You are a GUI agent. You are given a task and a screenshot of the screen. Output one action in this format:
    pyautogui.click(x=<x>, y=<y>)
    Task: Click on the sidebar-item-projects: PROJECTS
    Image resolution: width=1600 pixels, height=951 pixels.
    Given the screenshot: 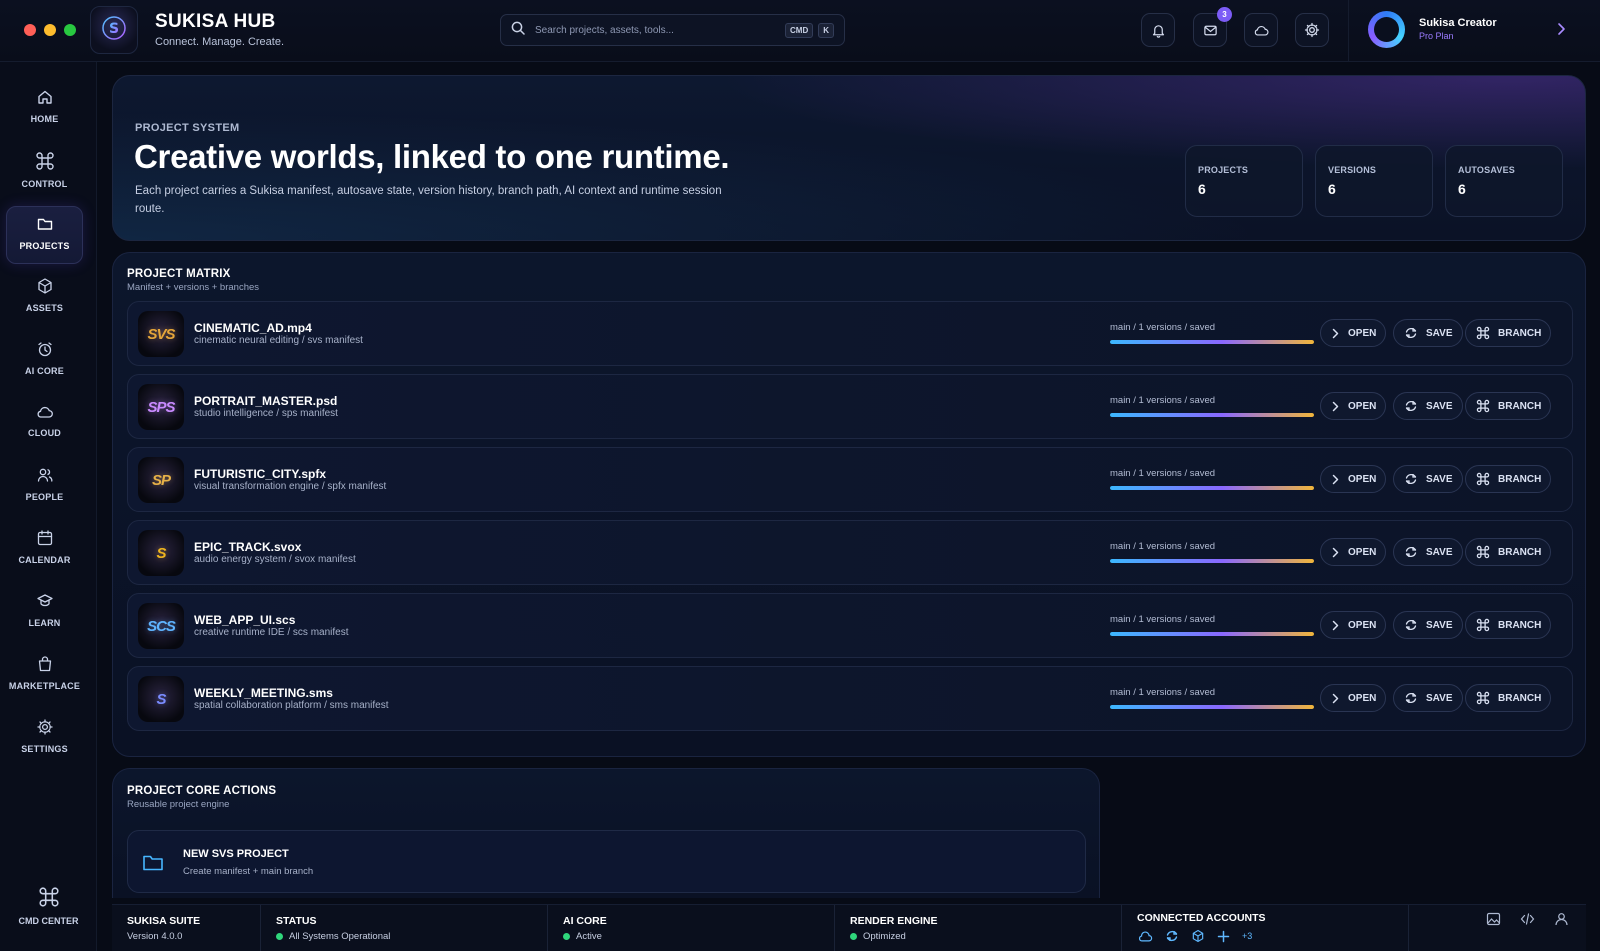 What is the action you would take?
    pyautogui.click(x=44, y=235)
    